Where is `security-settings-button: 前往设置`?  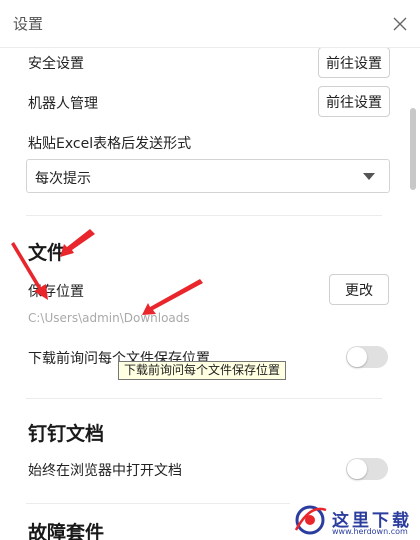 security-settings-button: 前往设置 is located at coordinates (354, 63).